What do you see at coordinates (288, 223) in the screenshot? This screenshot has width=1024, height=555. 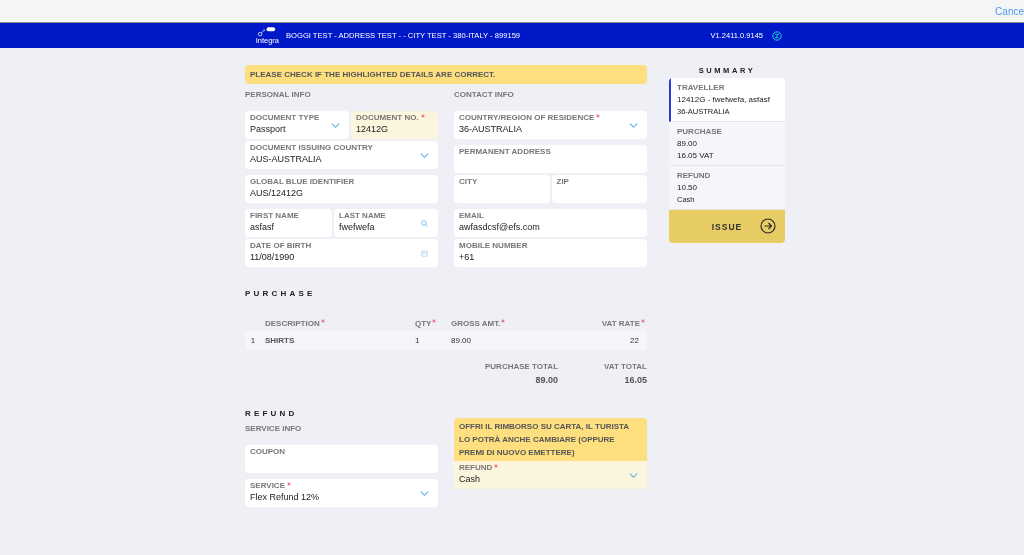 I see `form-field: FIRST NAME asfasf` at bounding box center [288, 223].